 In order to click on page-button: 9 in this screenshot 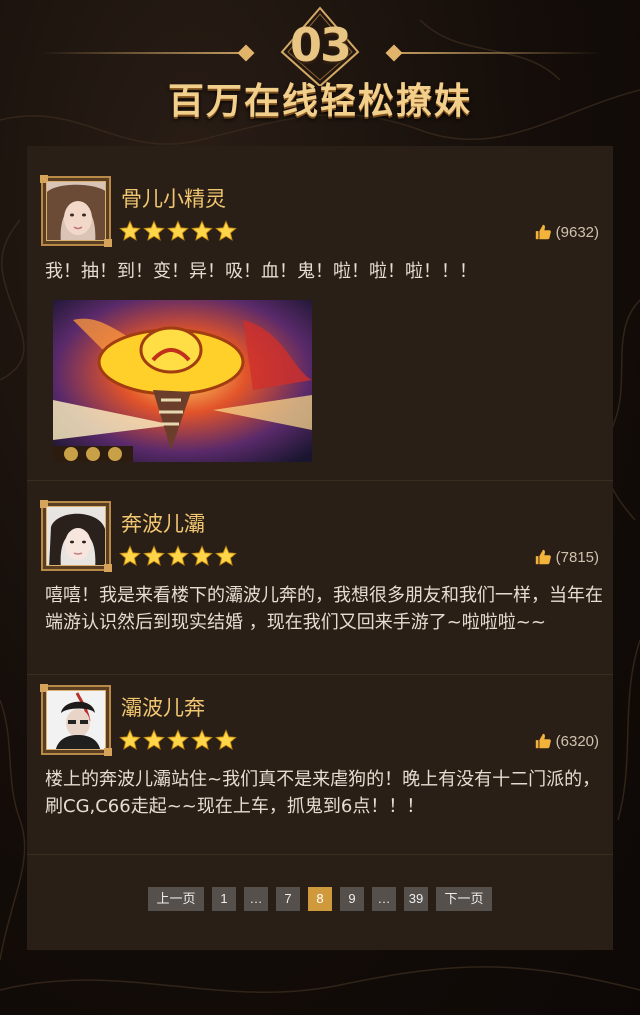, I will do `click(352, 899)`.